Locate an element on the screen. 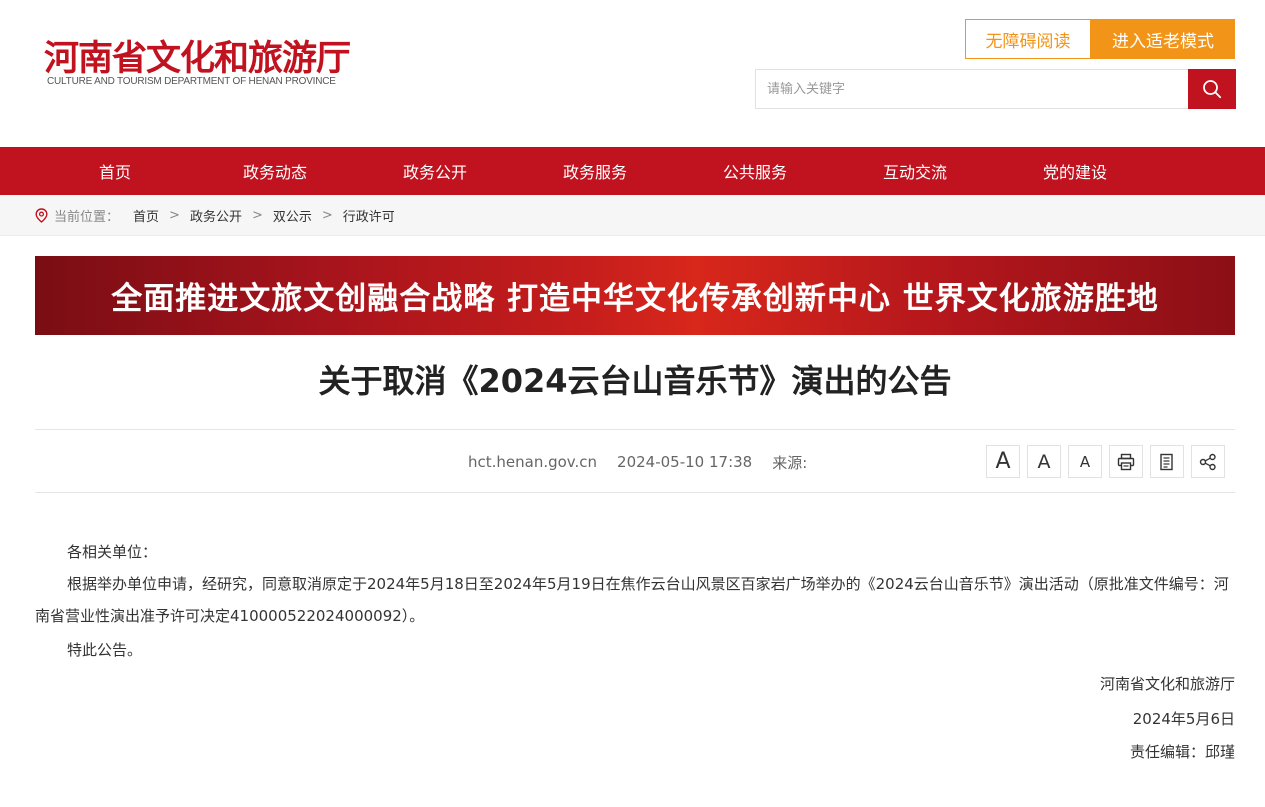 Image resolution: width=1265 pixels, height=807 pixels. document-icon is located at coordinates (1166, 461).